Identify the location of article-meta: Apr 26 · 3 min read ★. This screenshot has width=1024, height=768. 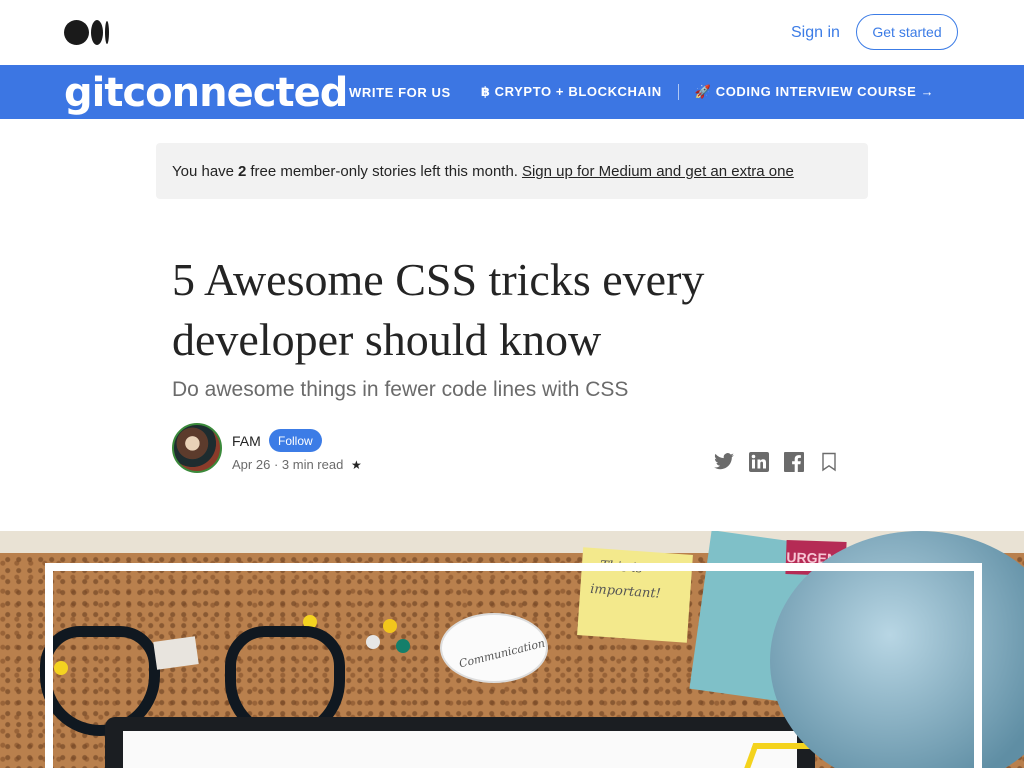
(297, 464).